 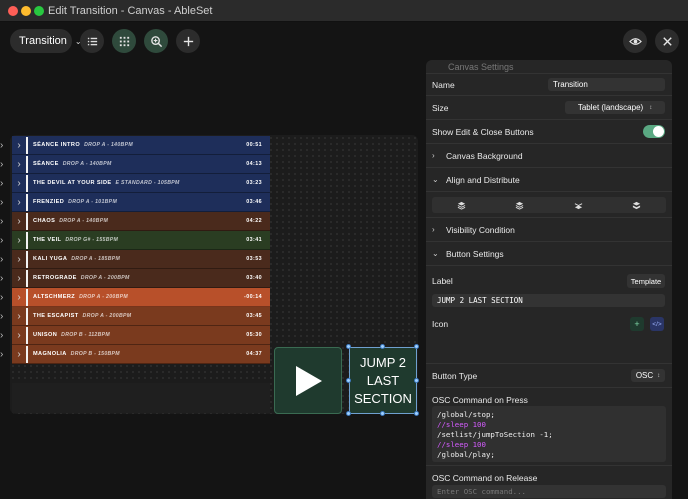 I want to click on osc-release-label: OSC Command on Release, so click(x=485, y=478).